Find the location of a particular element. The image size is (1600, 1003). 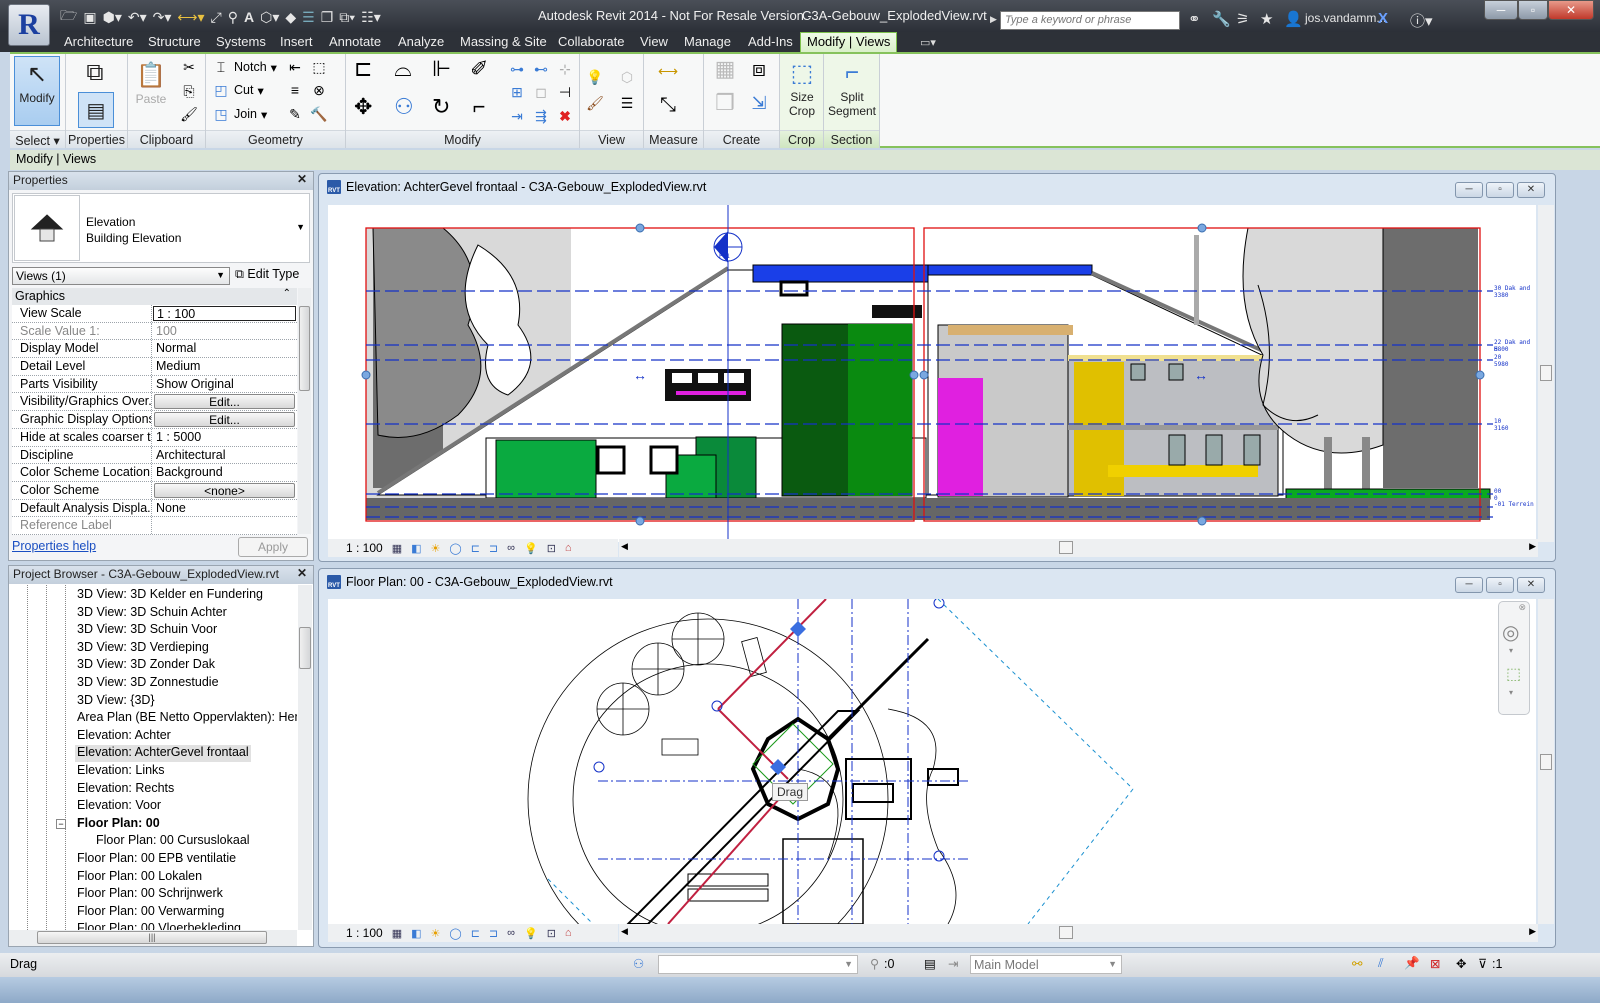

properties-scrollbar is located at coordinates (304, 411).